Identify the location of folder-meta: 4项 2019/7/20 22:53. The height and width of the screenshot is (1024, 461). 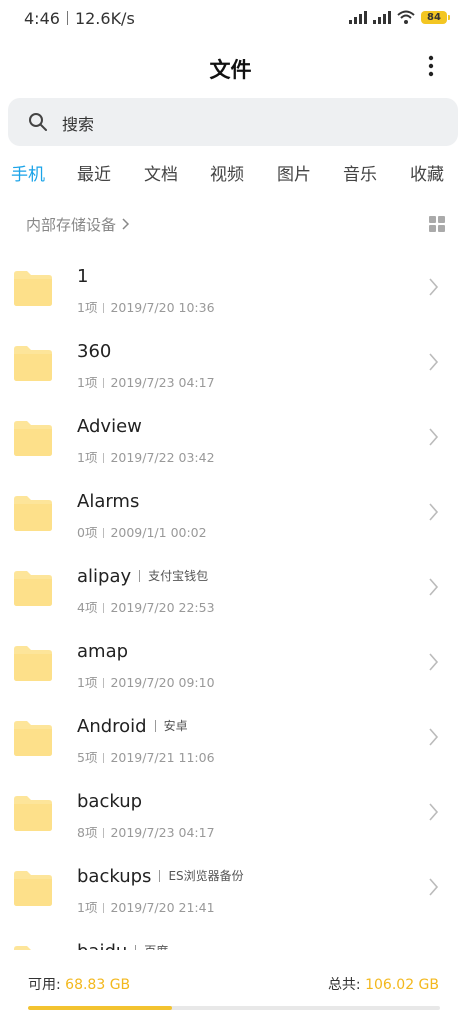
(146, 606).